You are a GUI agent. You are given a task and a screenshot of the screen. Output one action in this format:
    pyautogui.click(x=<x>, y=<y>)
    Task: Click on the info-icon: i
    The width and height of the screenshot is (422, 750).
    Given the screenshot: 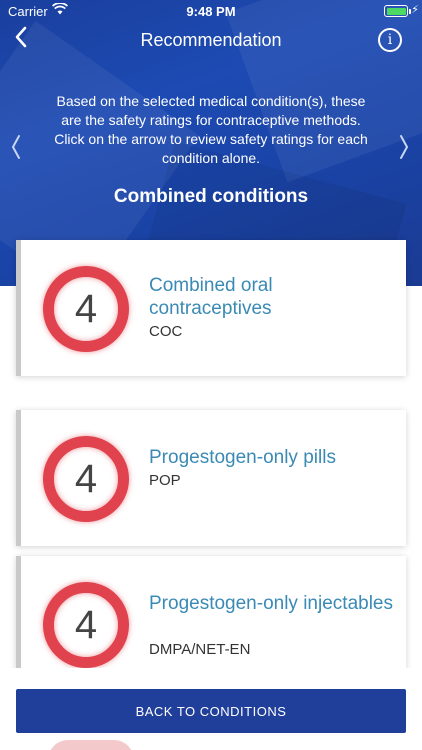 What is the action you would take?
    pyautogui.click(x=390, y=40)
    